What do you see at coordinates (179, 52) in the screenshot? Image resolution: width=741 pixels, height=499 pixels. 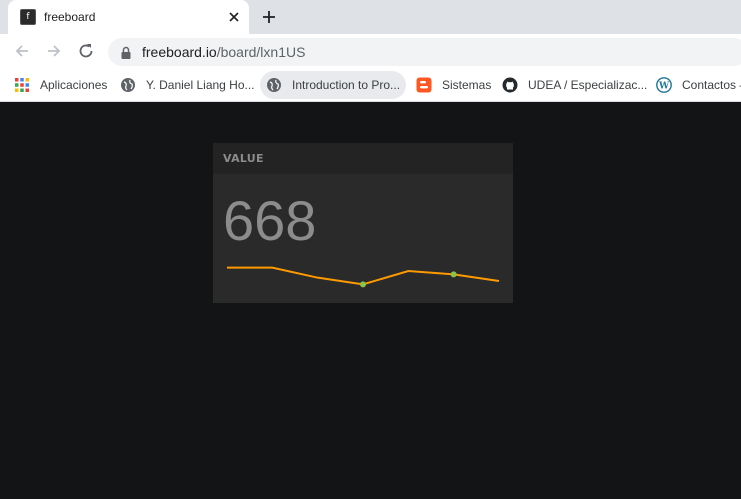 I see `url-host: freeboard.io` at bounding box center [179, 52].